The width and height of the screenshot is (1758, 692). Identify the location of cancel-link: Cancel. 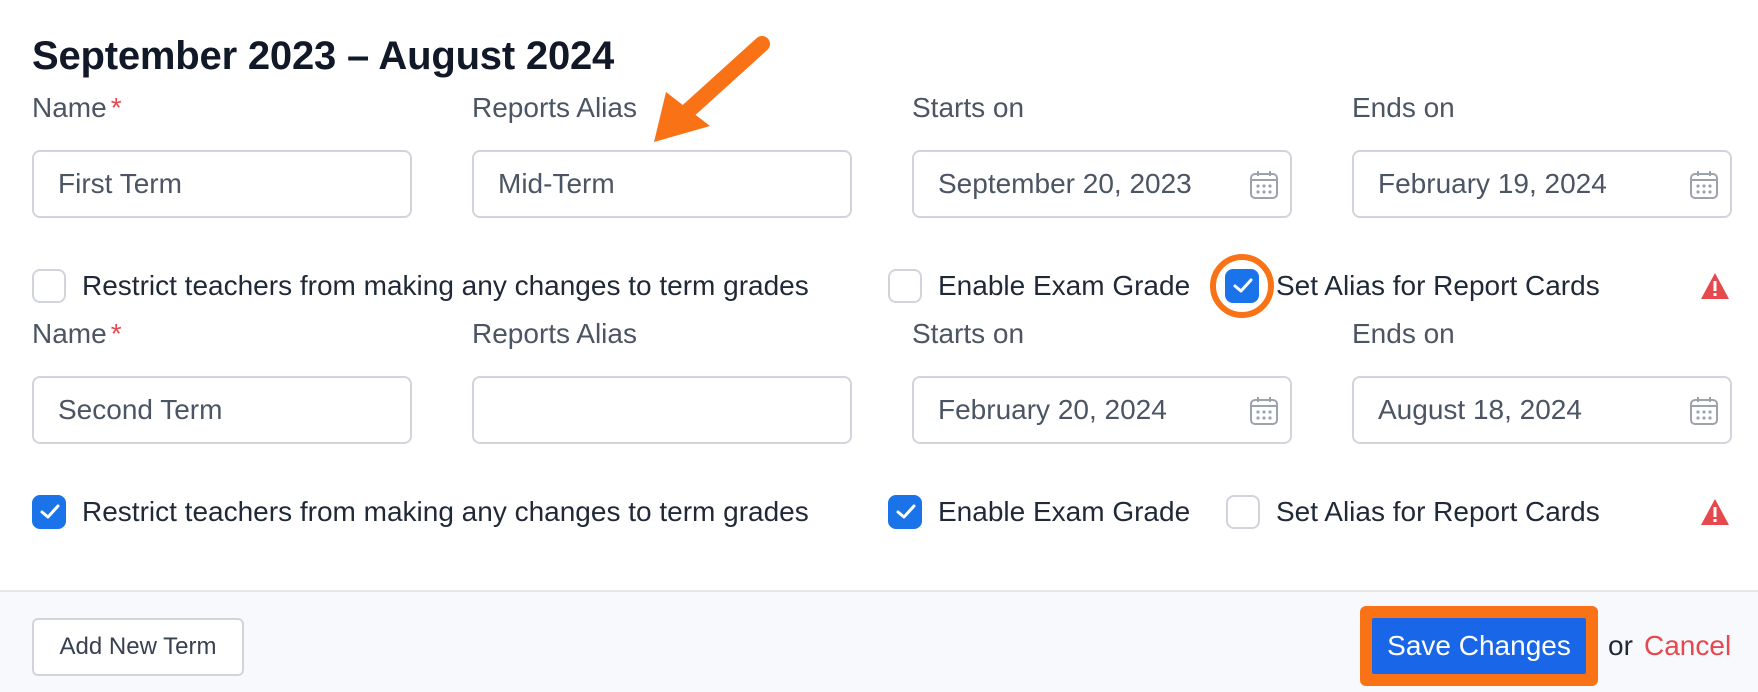
(1687, 646).